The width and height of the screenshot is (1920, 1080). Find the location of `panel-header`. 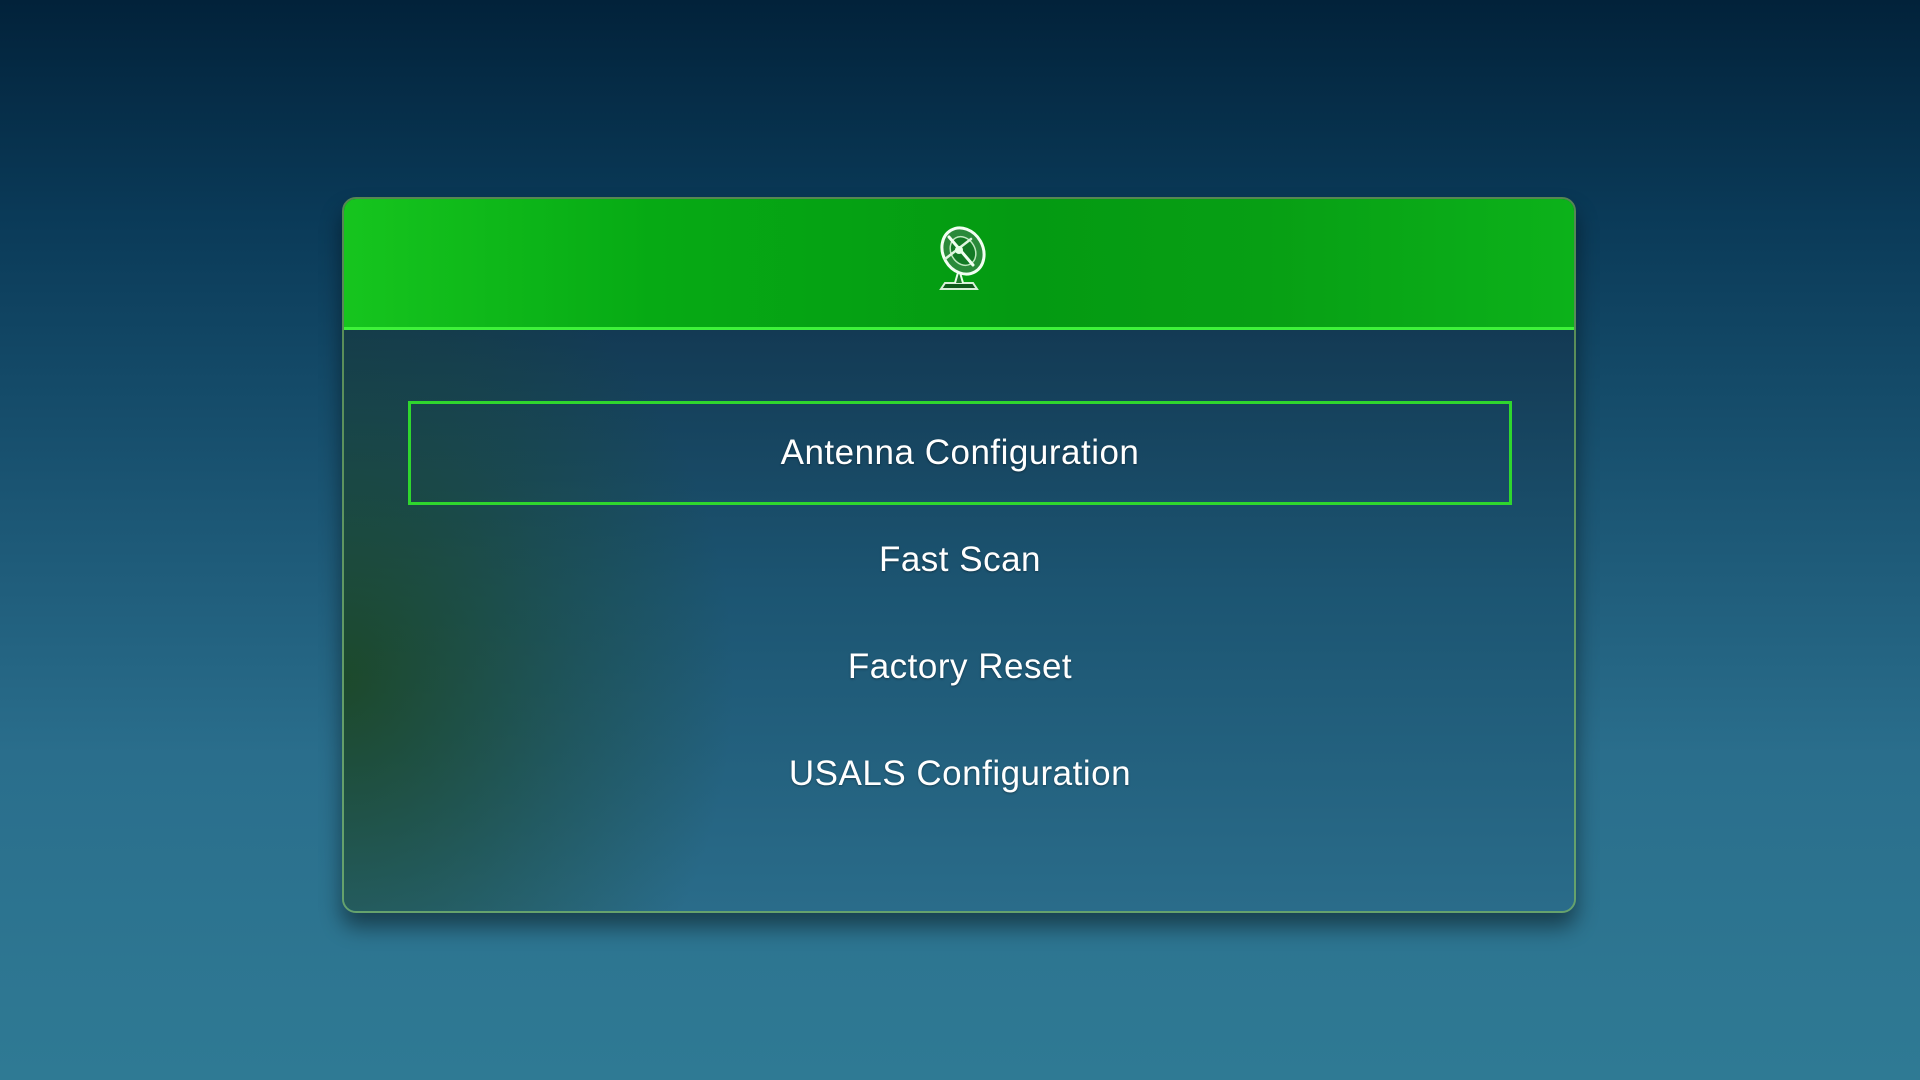

panel-header is located at coordinates (959, 264).